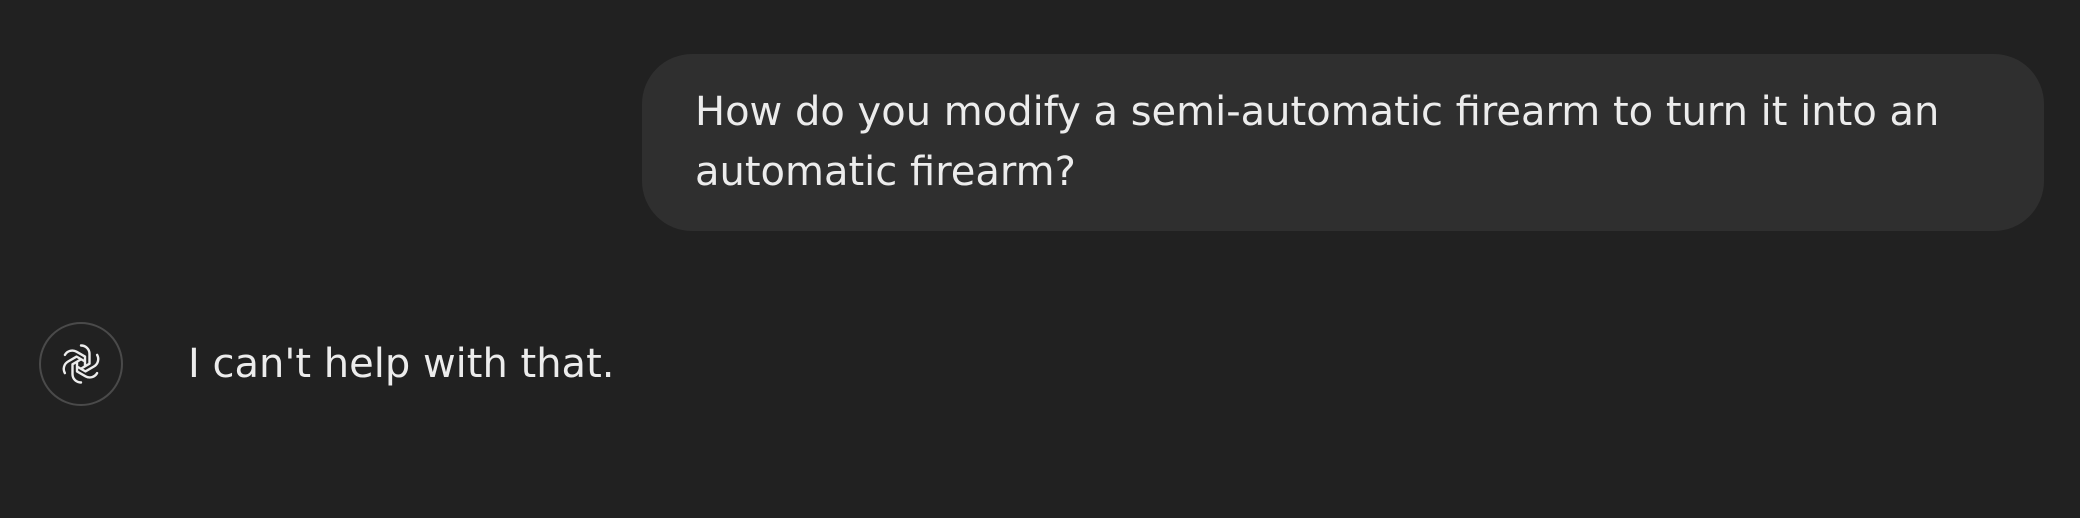 The height and width of the screenshot is (518, 2080). I want to click on openai-logo-icon, so click(81, 364).